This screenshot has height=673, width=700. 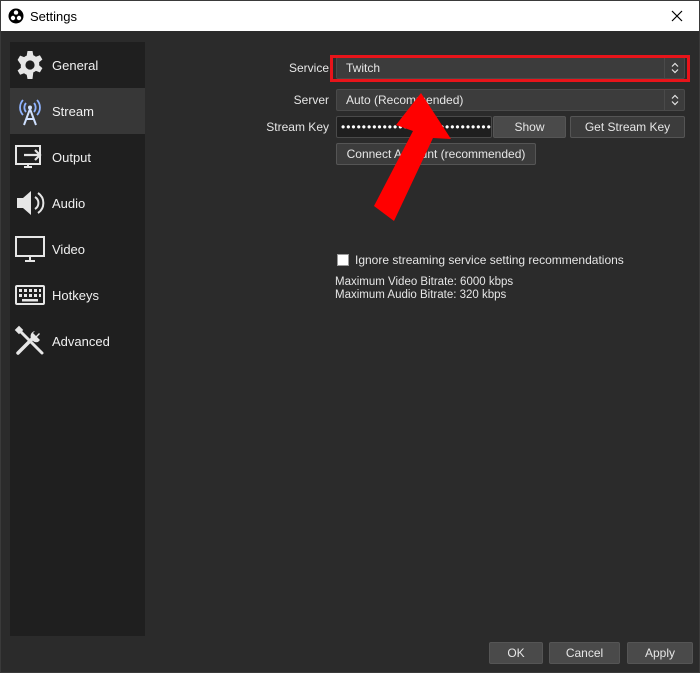 What do you see at coordinates (510, 100) in the screenshot?
I see `server-select: Auto (Recommended)` at bounding box center [510, 100].